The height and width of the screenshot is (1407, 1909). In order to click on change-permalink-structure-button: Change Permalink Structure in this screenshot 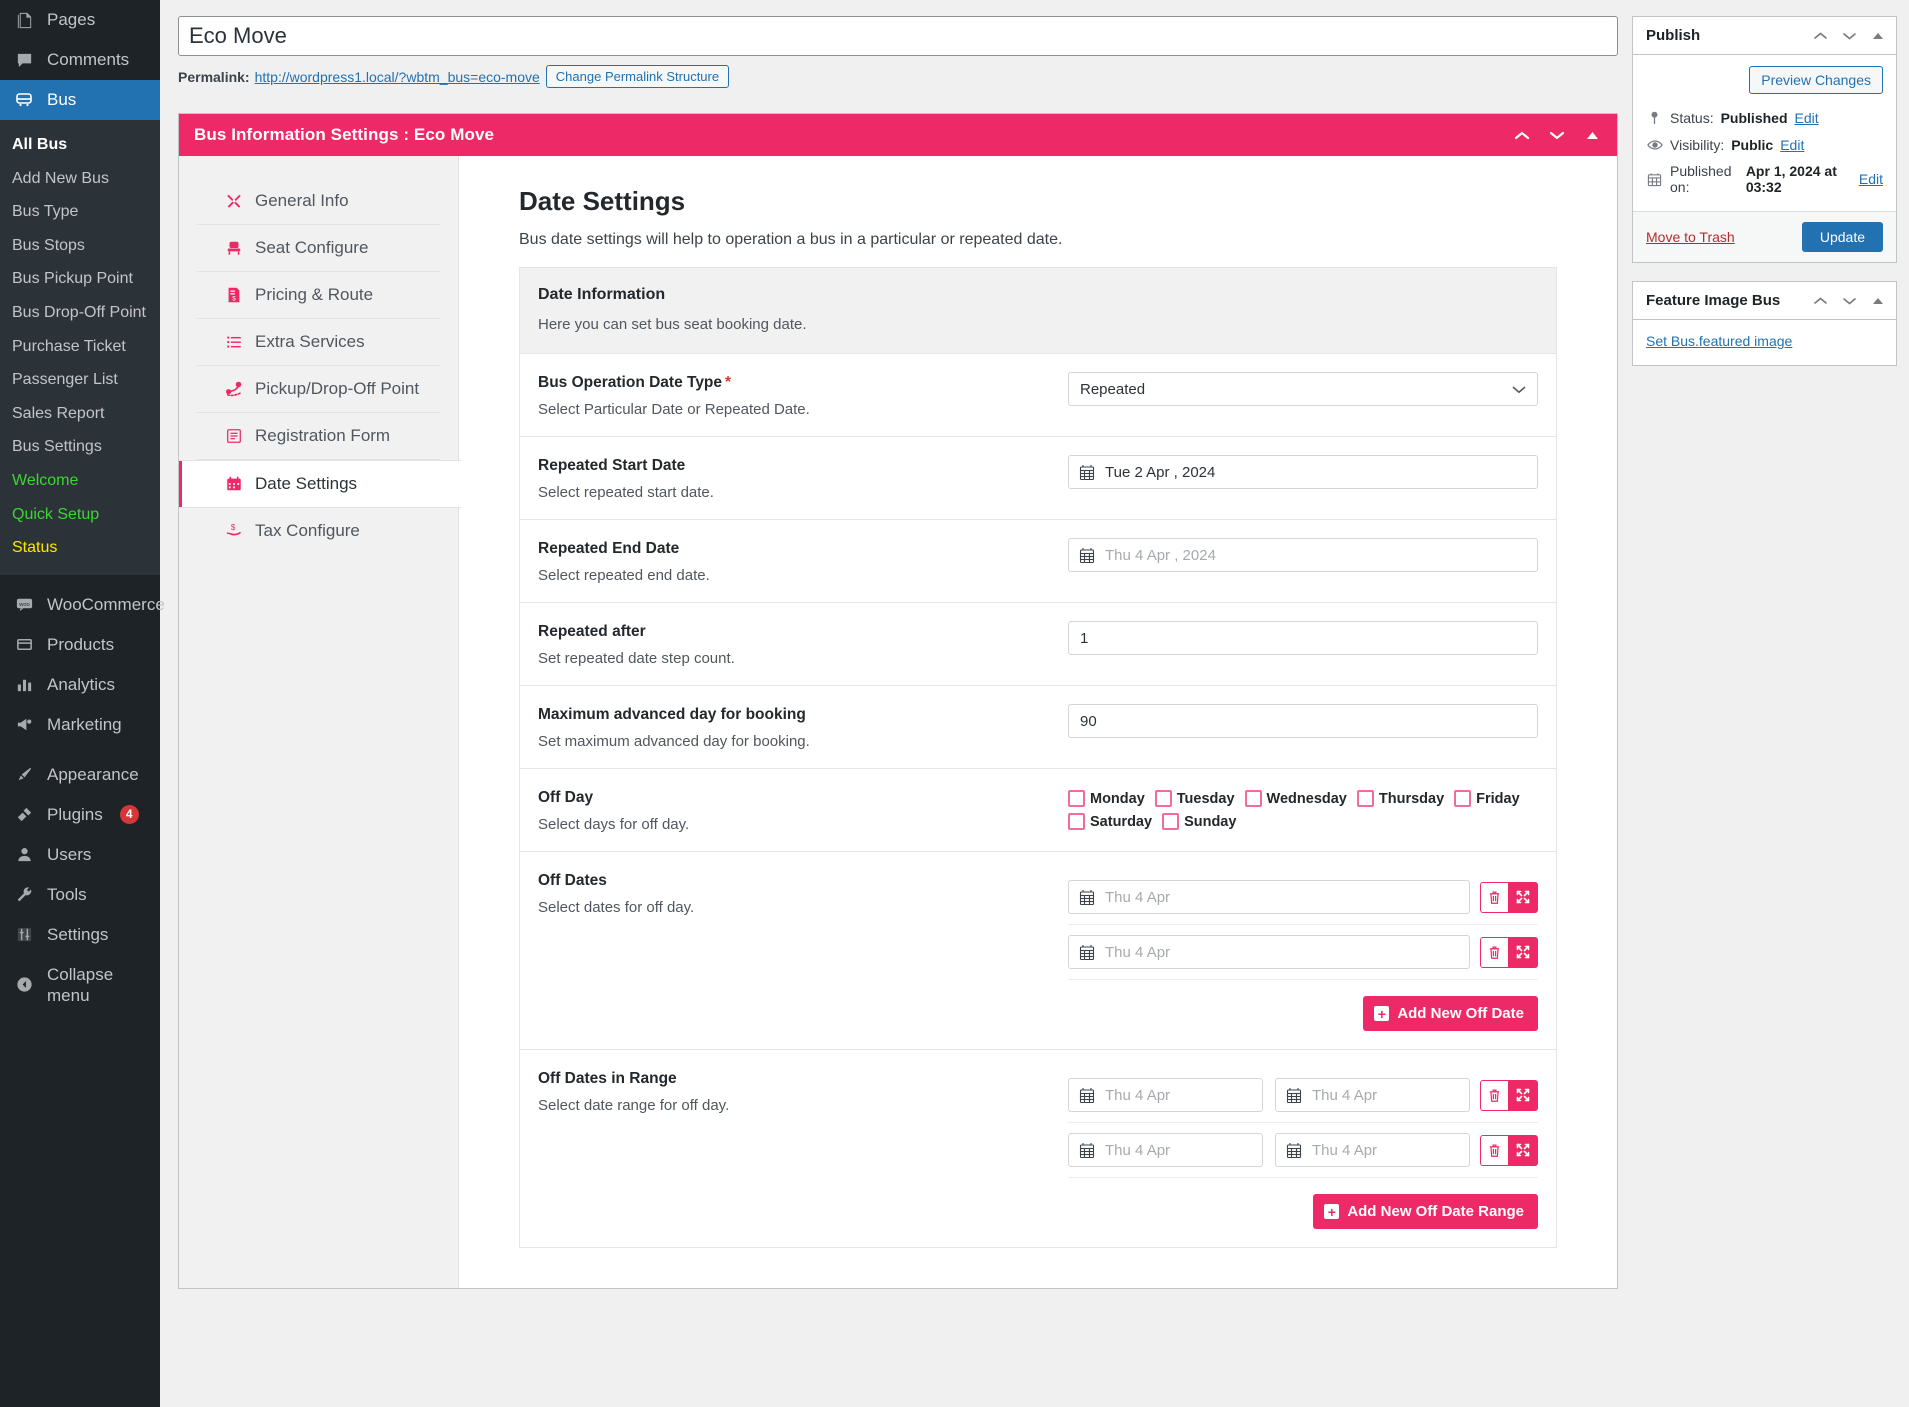, I will do `click(637, 76)`.